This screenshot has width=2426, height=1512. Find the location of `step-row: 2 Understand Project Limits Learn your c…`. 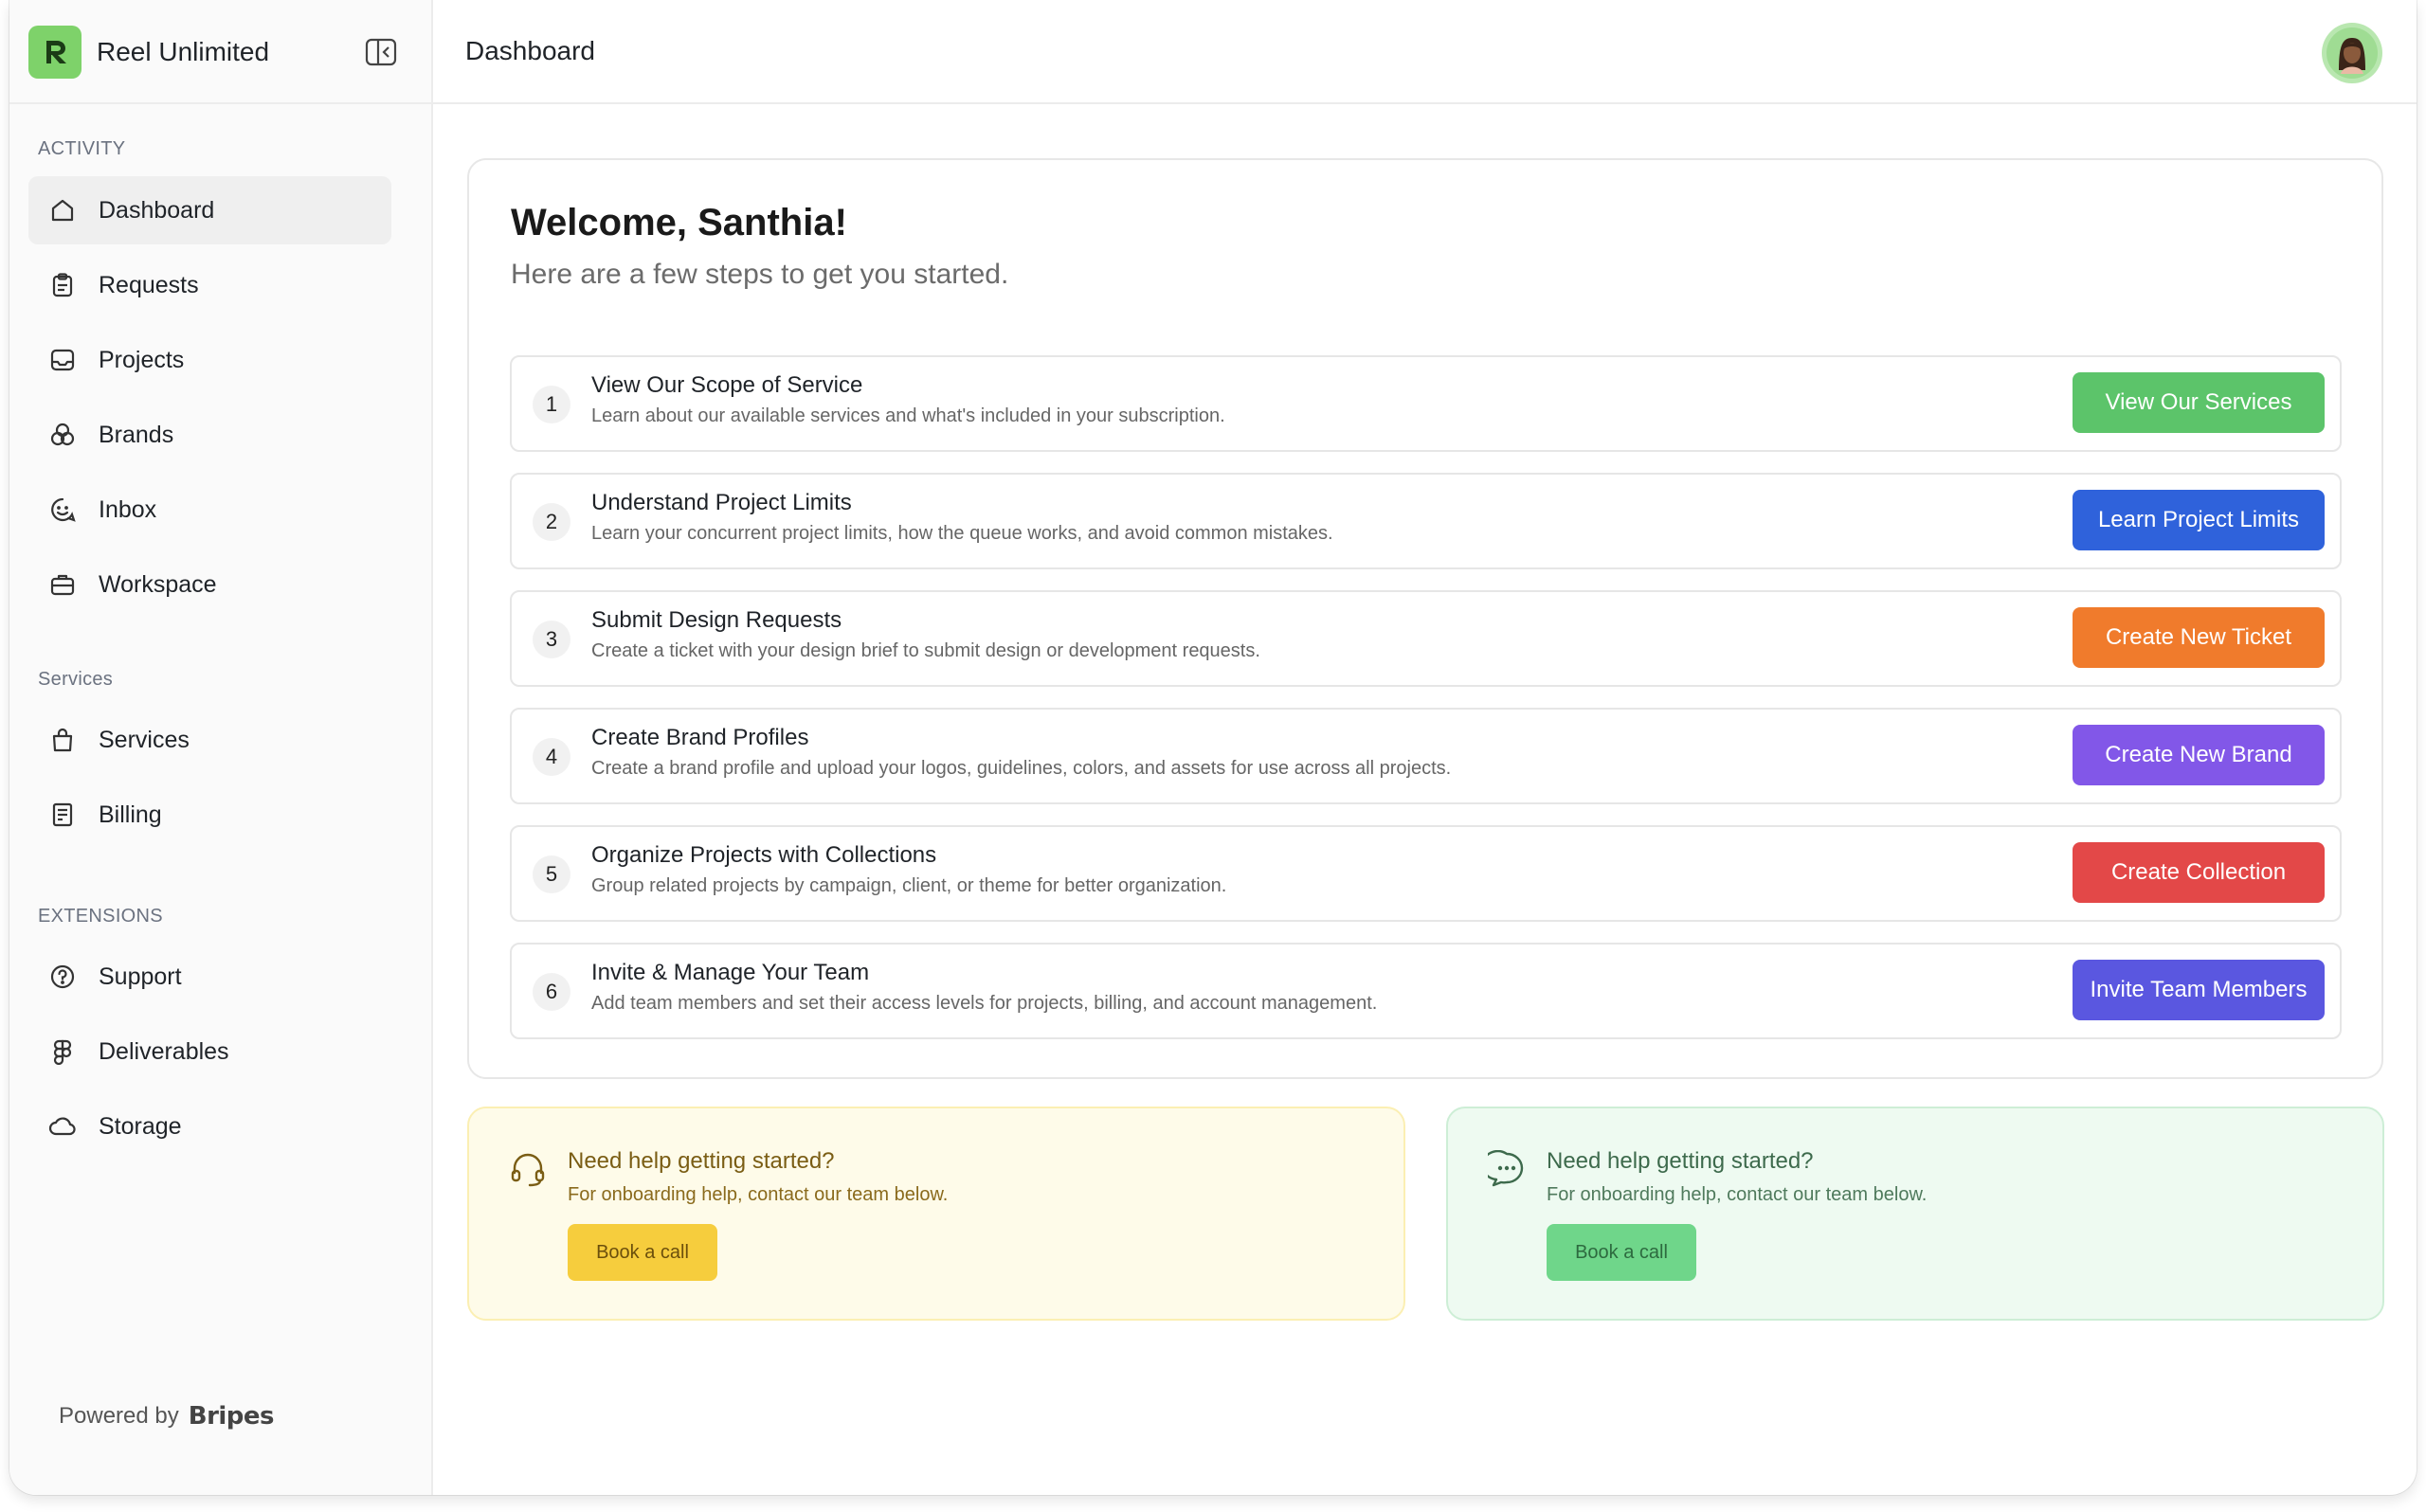

step-row: 2 Understand Project Limits Learn your c… is located at coordinates (1426, 521).